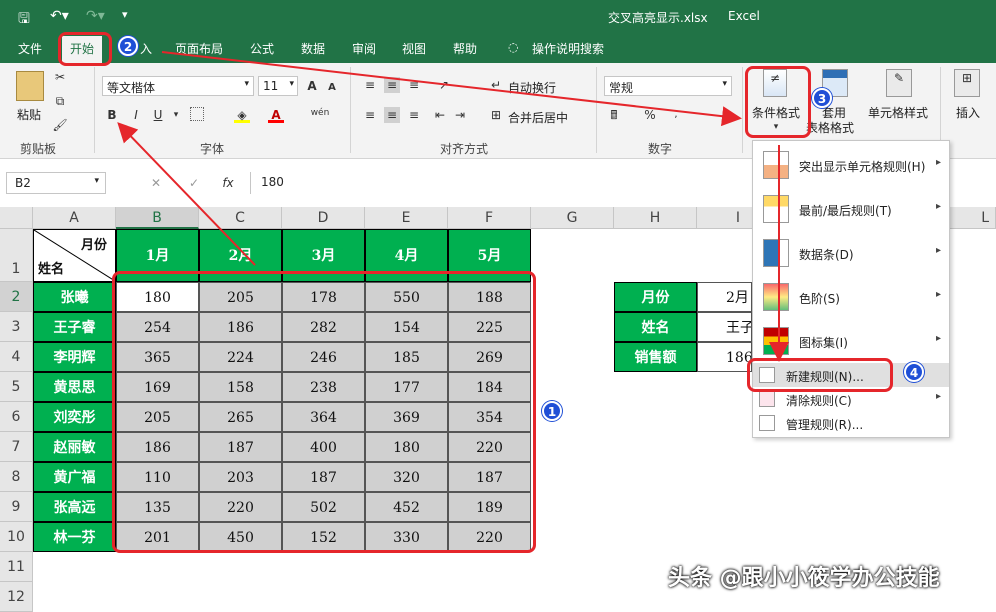  I want to click on align-bottom-icon: ≡, so click(414, 85).